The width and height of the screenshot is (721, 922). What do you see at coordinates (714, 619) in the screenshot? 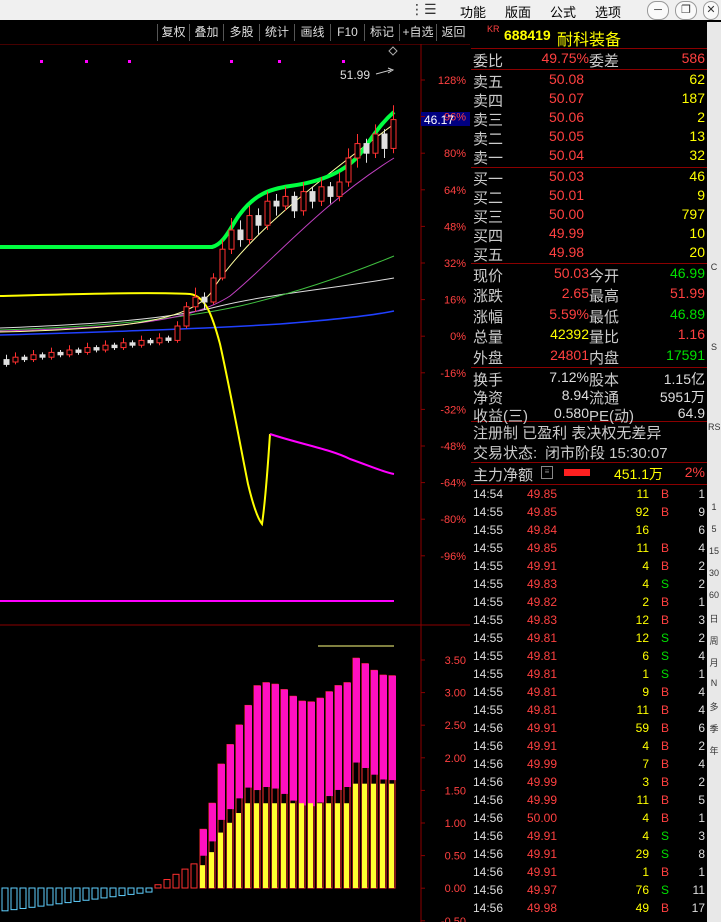
I see `side-period-icon: 日` at bounding box center [714, 619].